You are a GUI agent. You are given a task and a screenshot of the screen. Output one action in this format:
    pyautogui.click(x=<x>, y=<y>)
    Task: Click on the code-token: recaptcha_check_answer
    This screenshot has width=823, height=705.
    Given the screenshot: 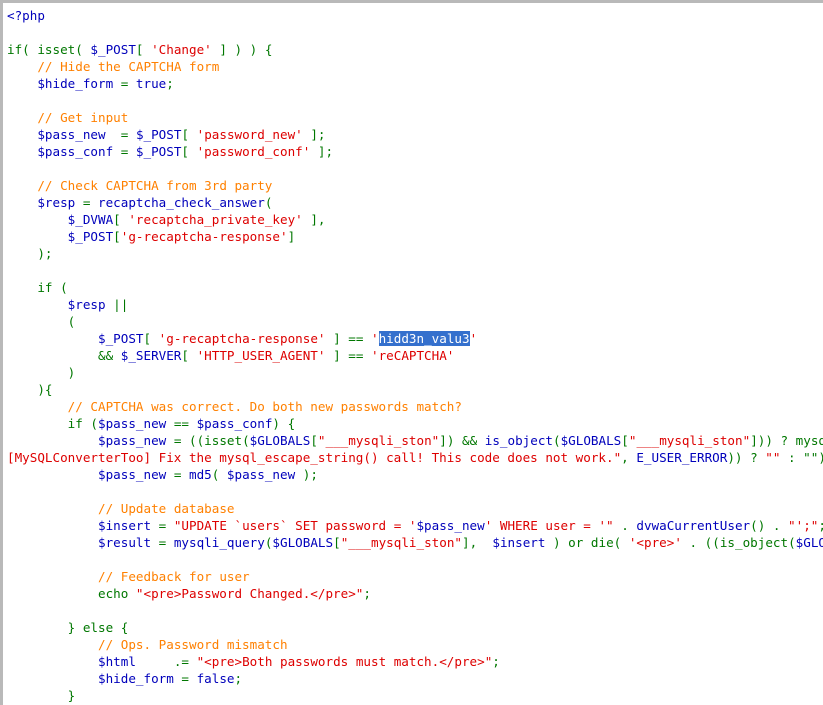 What is the action you would take?
    pyautogui.click(x=181, y=202)
    